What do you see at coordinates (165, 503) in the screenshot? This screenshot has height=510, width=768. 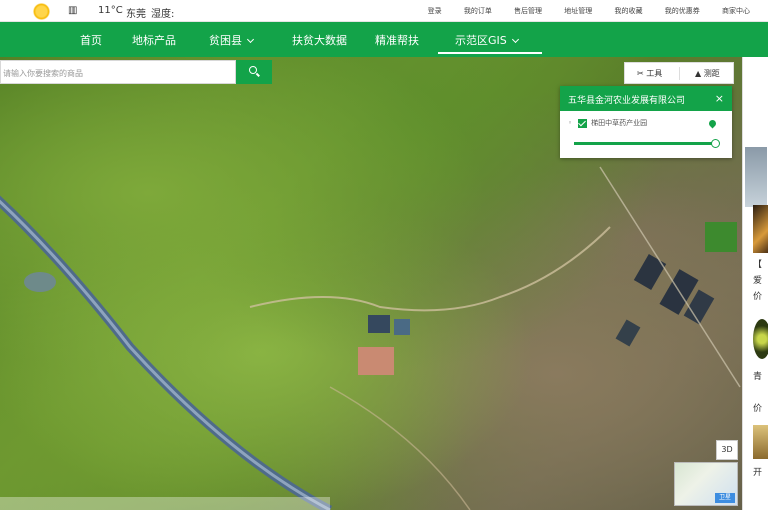 I see `map-attribution-strip` at bounding box center [165, 503].